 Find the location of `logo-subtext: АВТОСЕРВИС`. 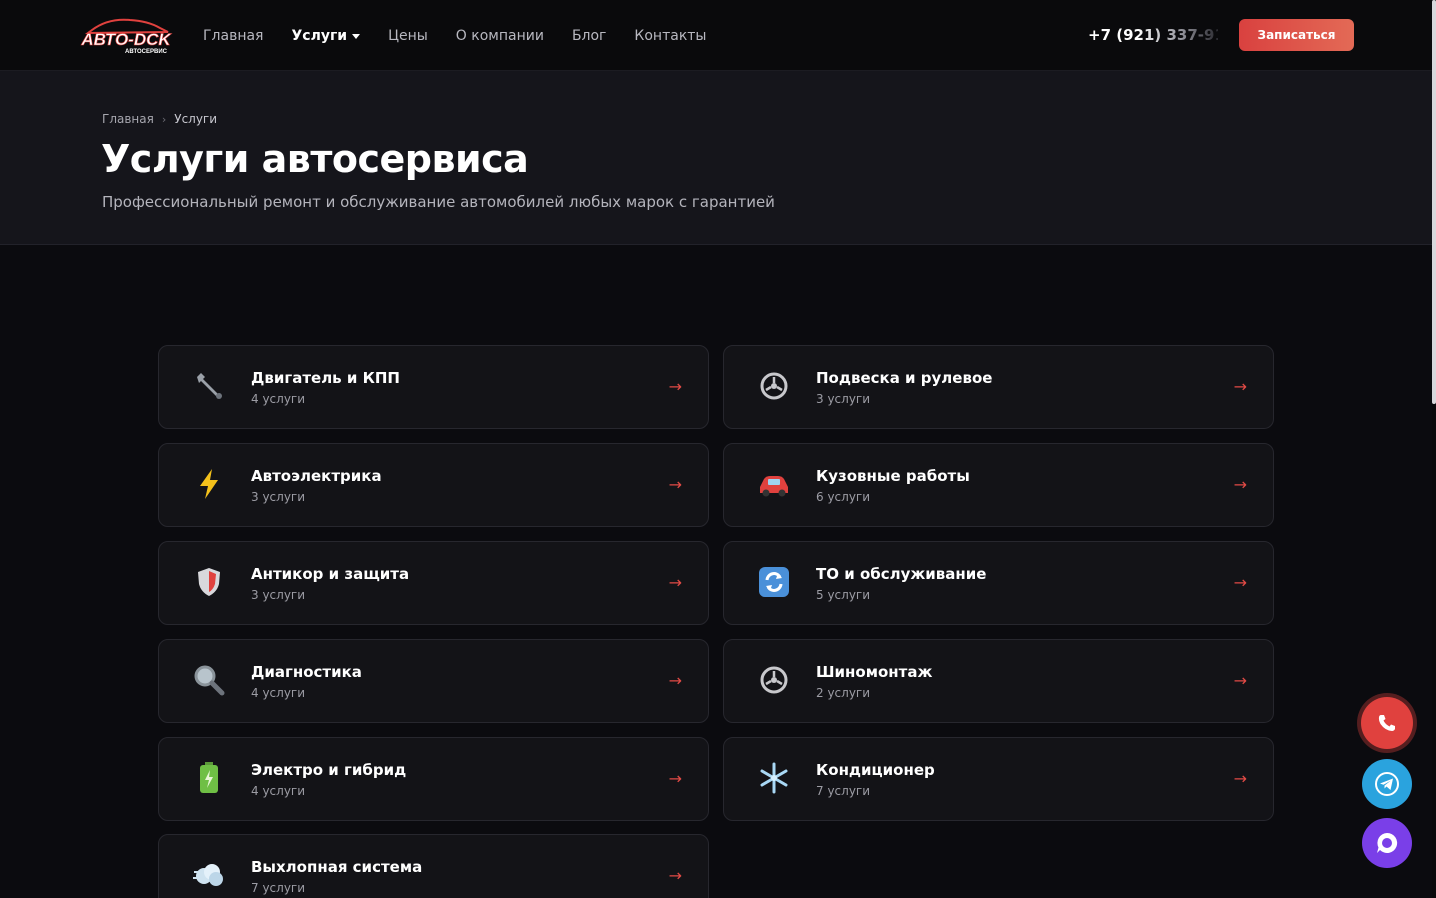

logo-subtext: АВТОСЕРВИС is located at coordinates (146, 52).